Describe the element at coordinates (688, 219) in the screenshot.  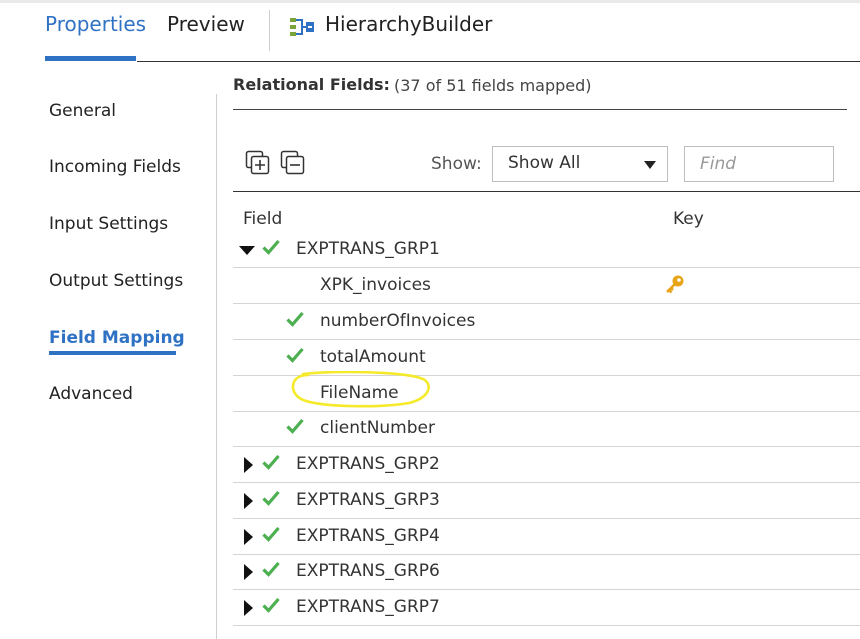
I see `column-header-key: Key` at that location.